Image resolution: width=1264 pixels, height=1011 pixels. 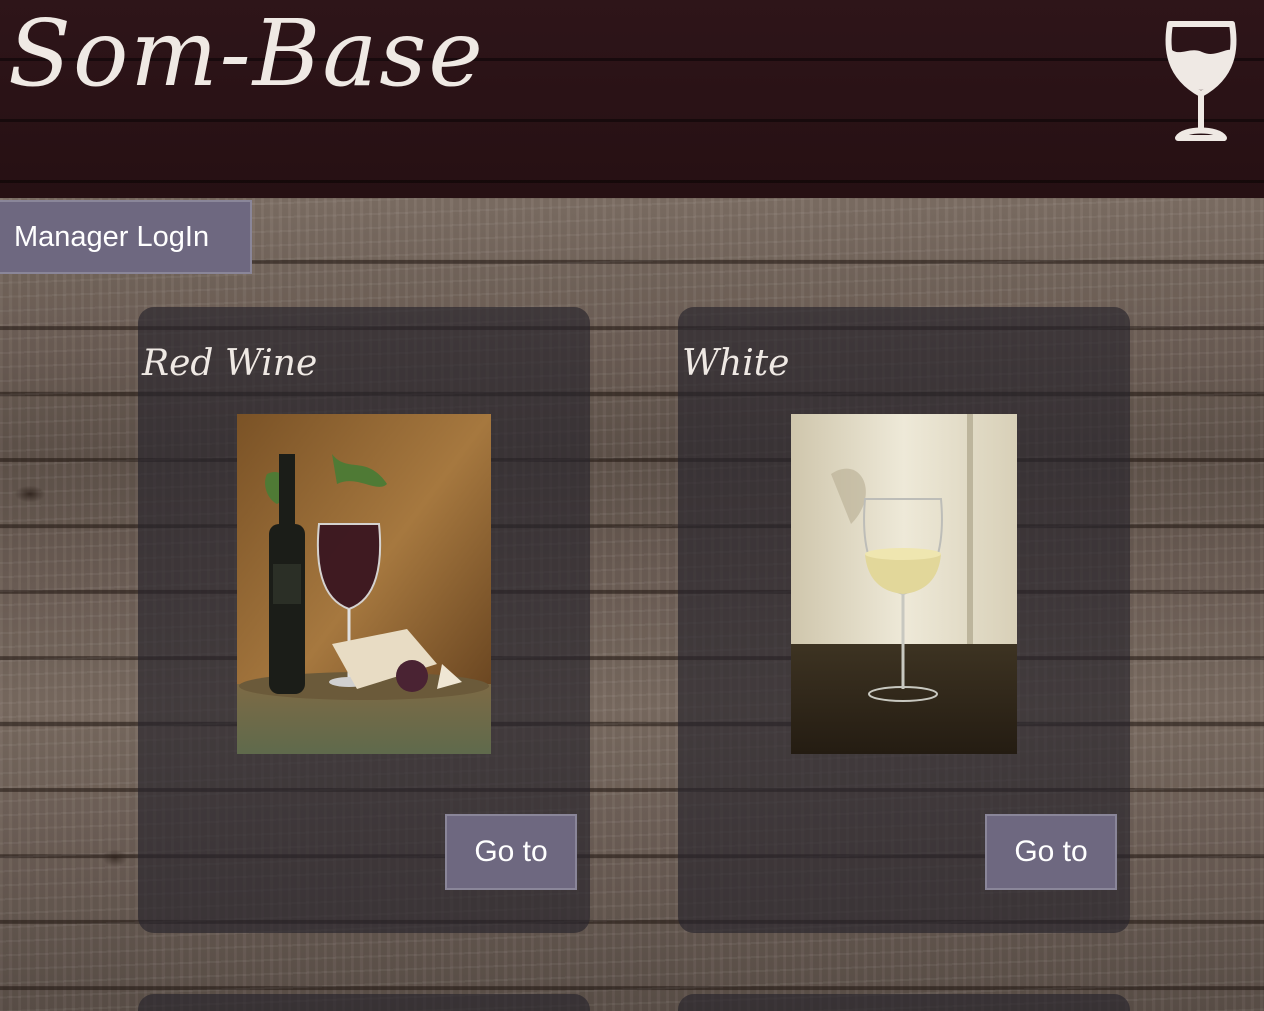 What do you see at coordinates (230, 363) in the screenshot?
I see `card-title: Red Wine` at bounding box center [230, 363].